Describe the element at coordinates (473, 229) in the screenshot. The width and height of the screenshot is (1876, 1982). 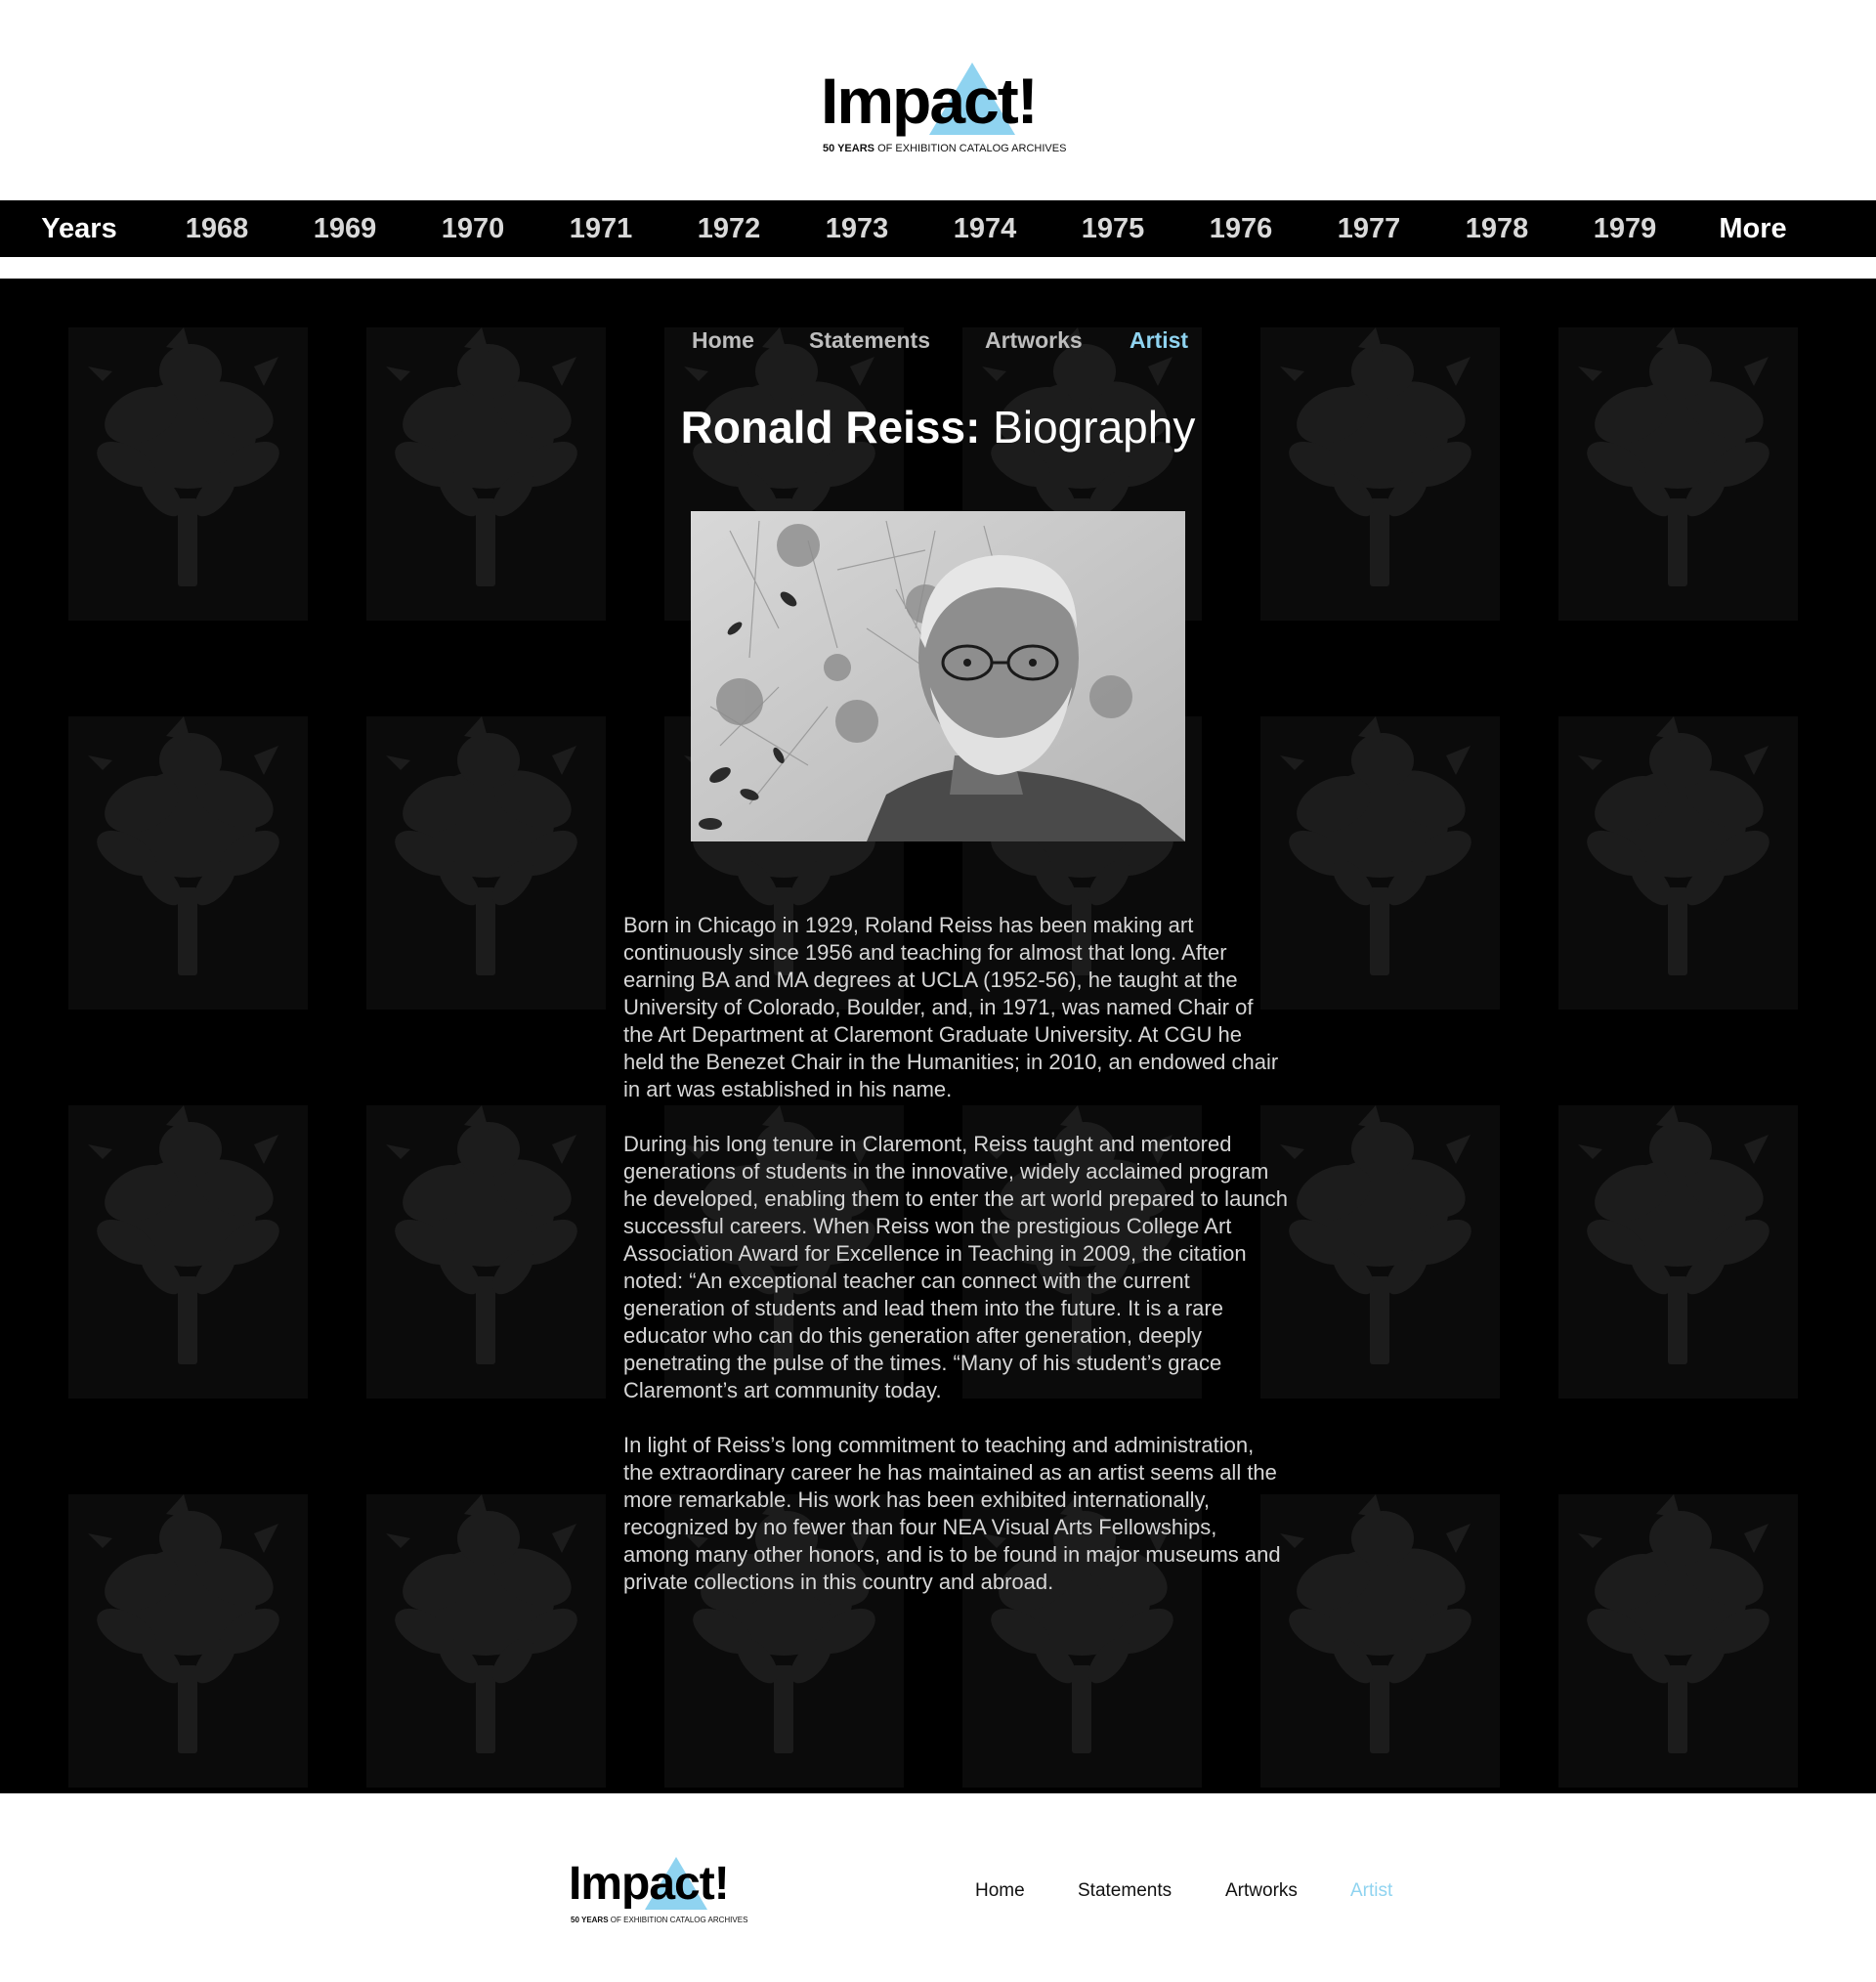
I see `year-nav-1970: 1970` at that location.